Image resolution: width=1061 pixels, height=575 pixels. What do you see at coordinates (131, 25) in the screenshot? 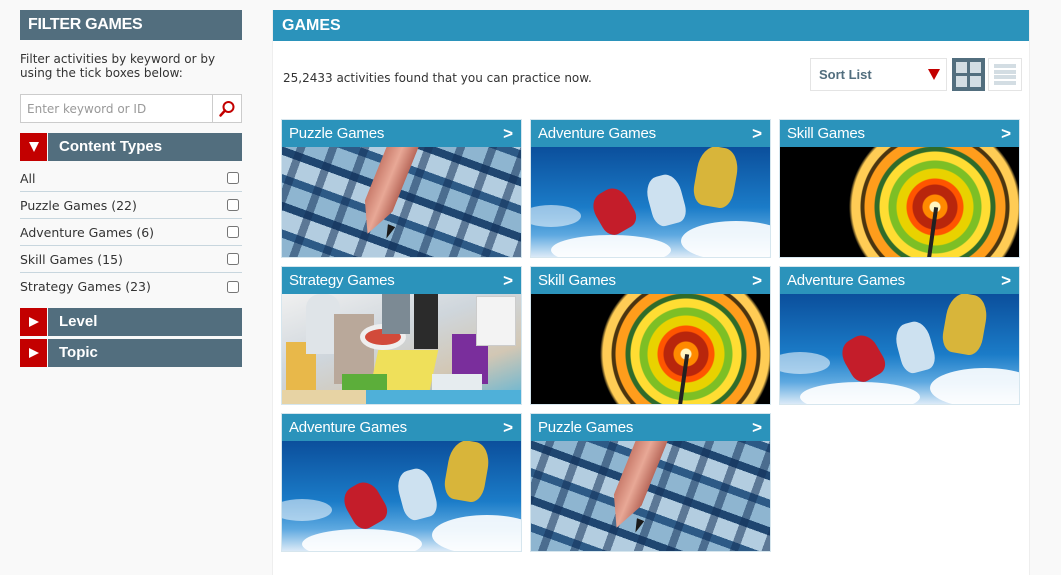
I see `filter-title: FILTER GAMES` at bounding box center [131, 25].